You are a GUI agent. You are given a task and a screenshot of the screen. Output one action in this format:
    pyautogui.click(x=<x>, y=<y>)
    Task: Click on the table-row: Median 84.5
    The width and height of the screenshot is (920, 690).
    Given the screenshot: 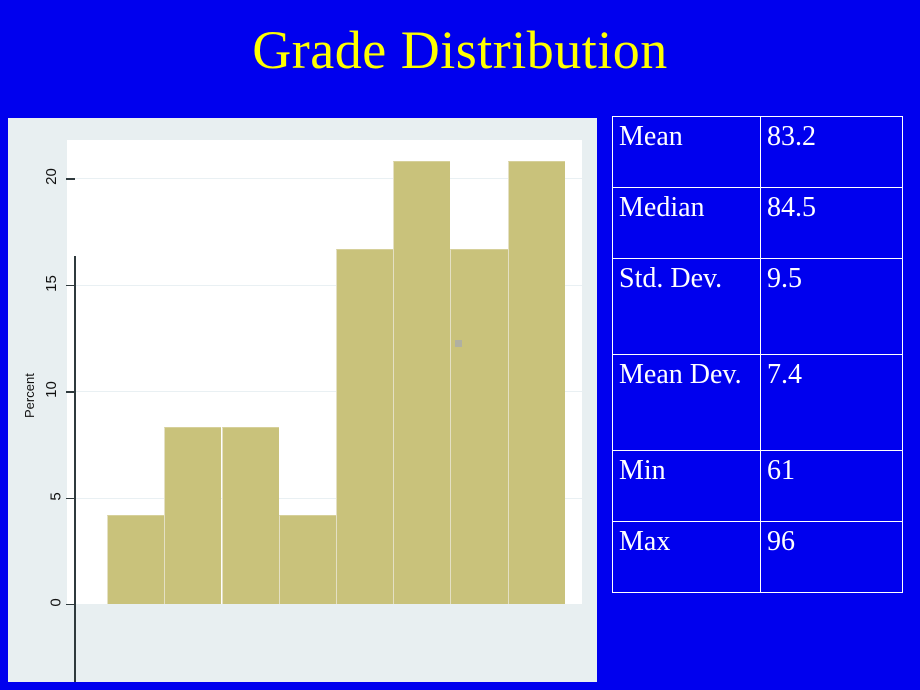 What is the action you would take?
    pyautogui.click(x=757, y=223)
    